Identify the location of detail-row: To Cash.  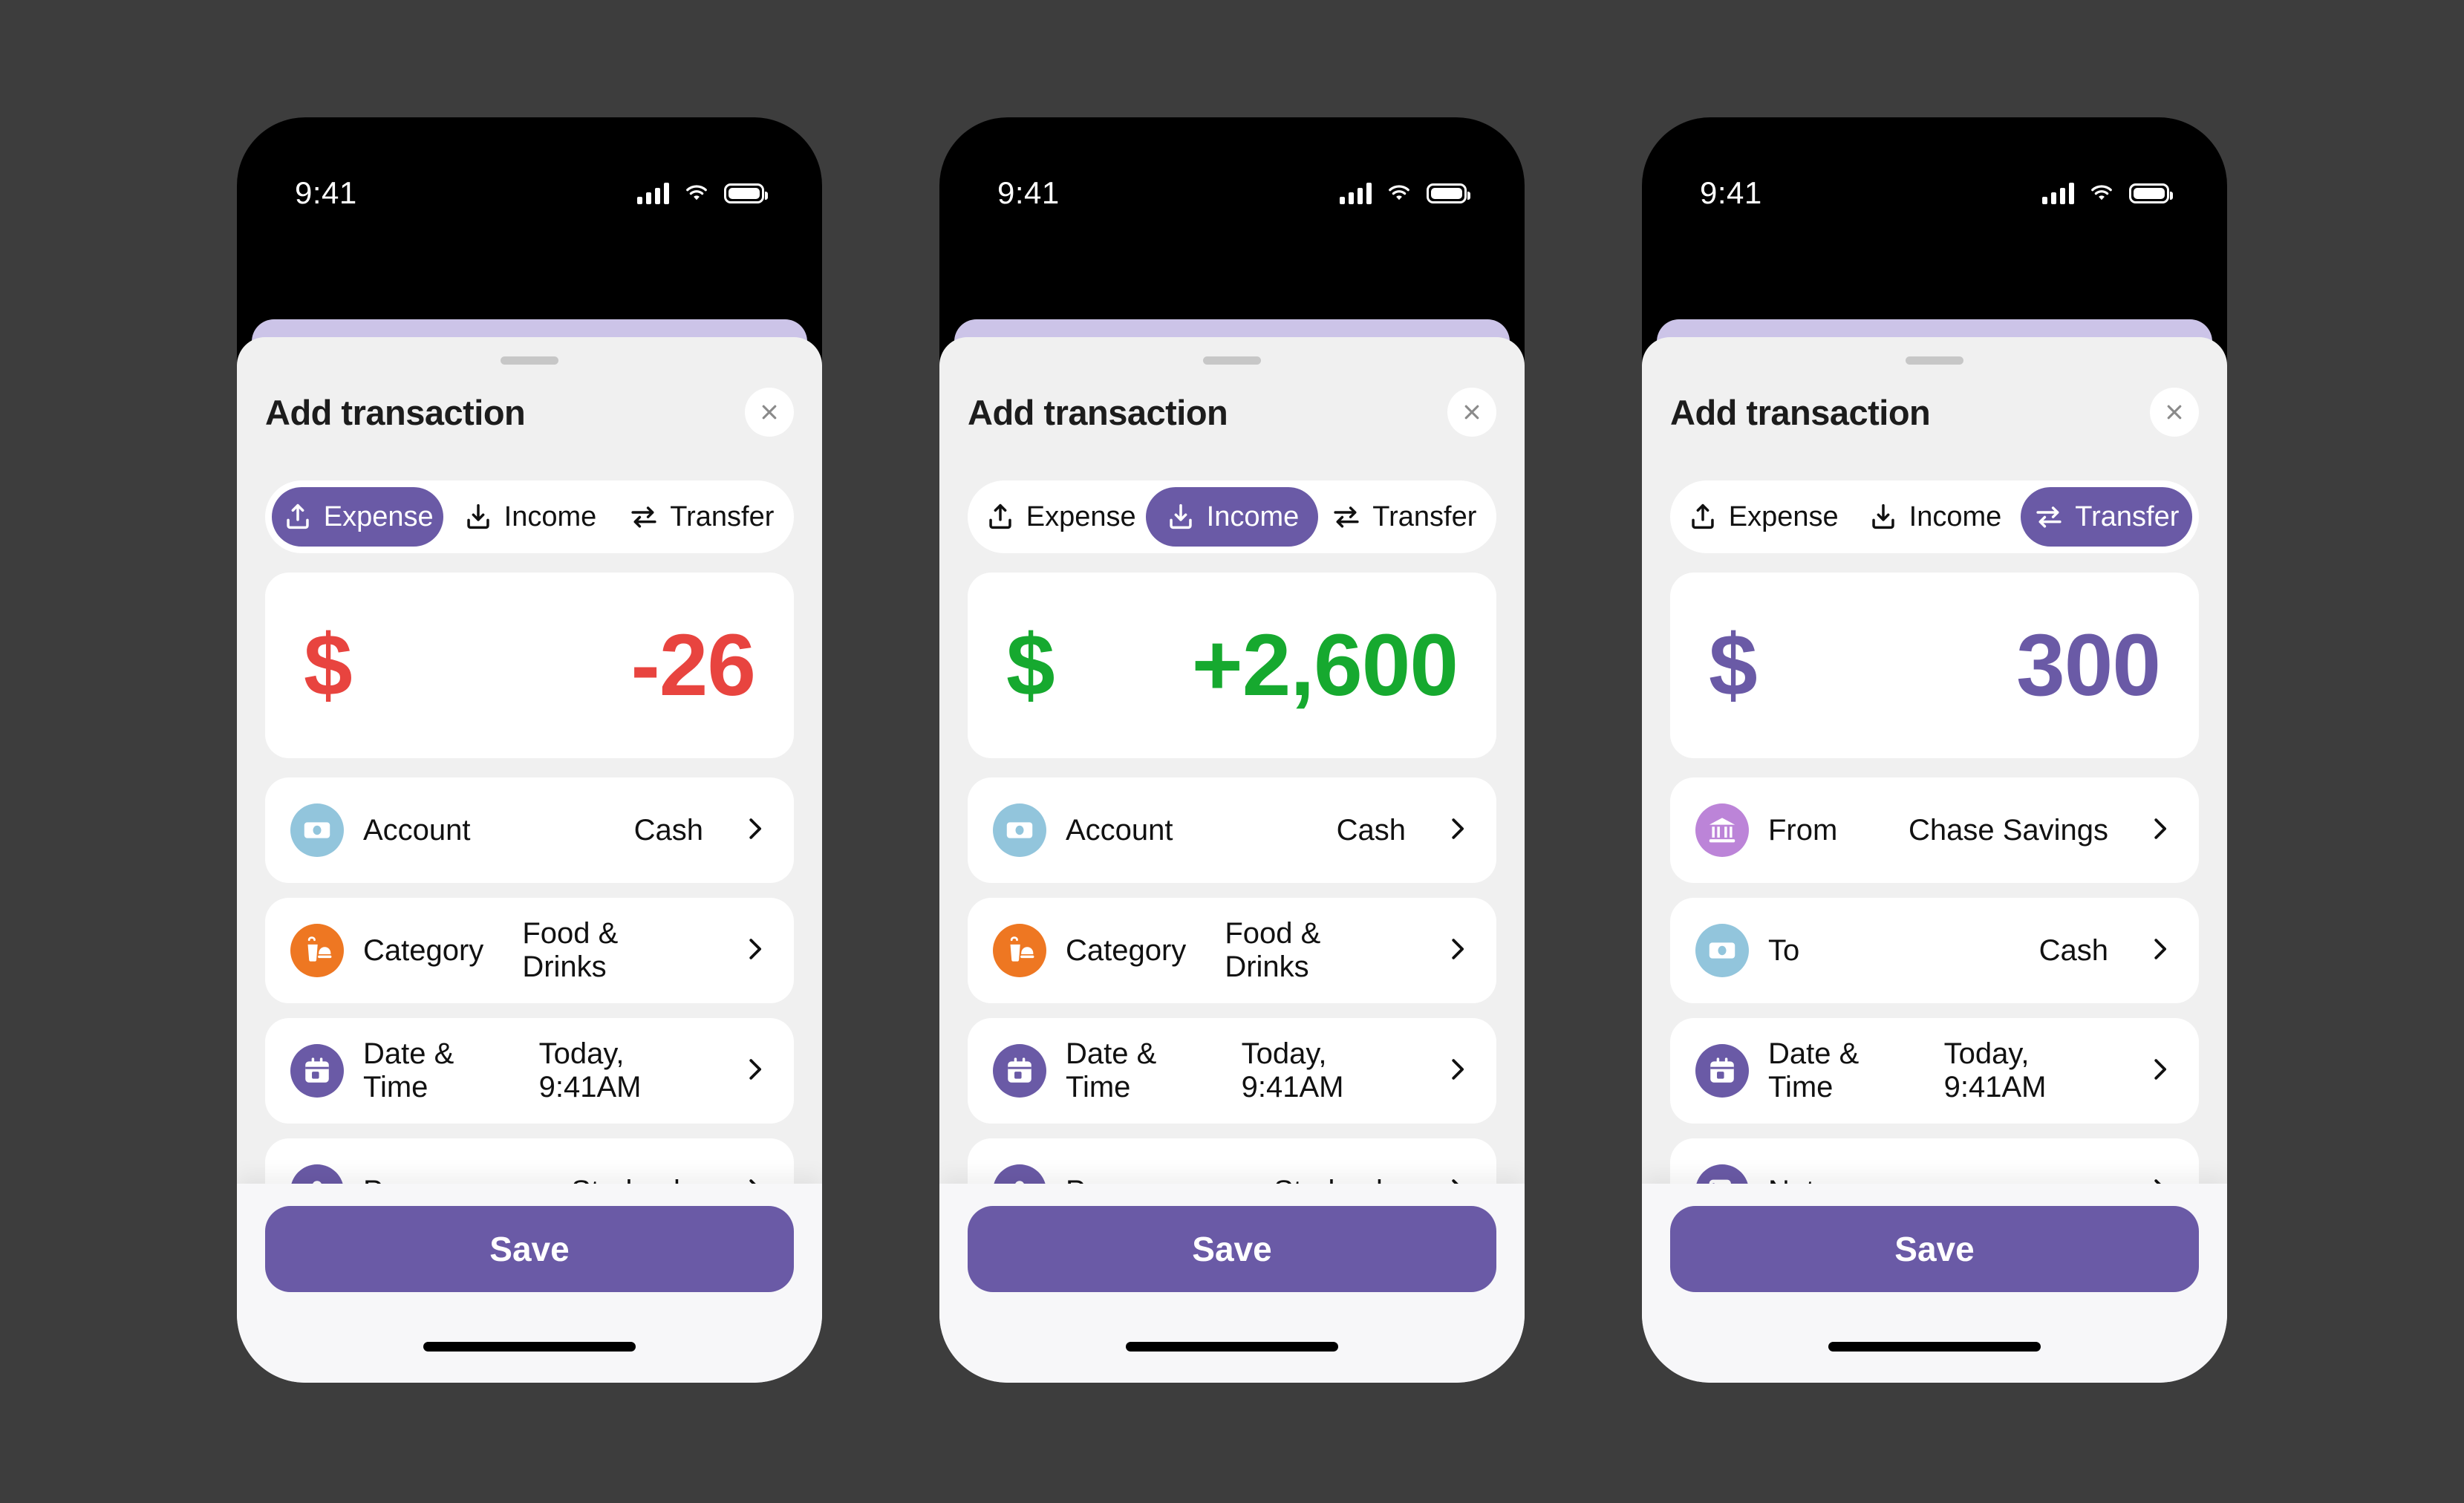
(1935, 950).